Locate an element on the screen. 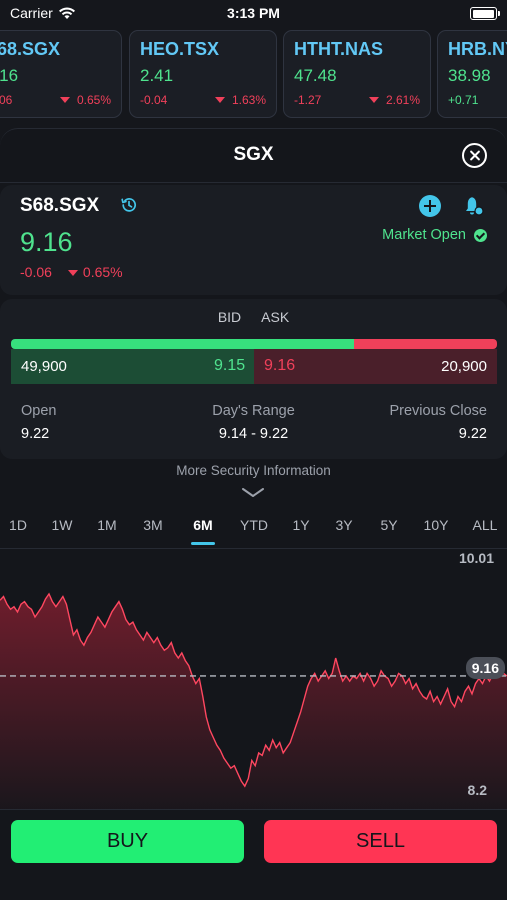  ticker-card: HTHT.NAS 47.48 -1.27 2.61% is located at coordinates (357, 74).